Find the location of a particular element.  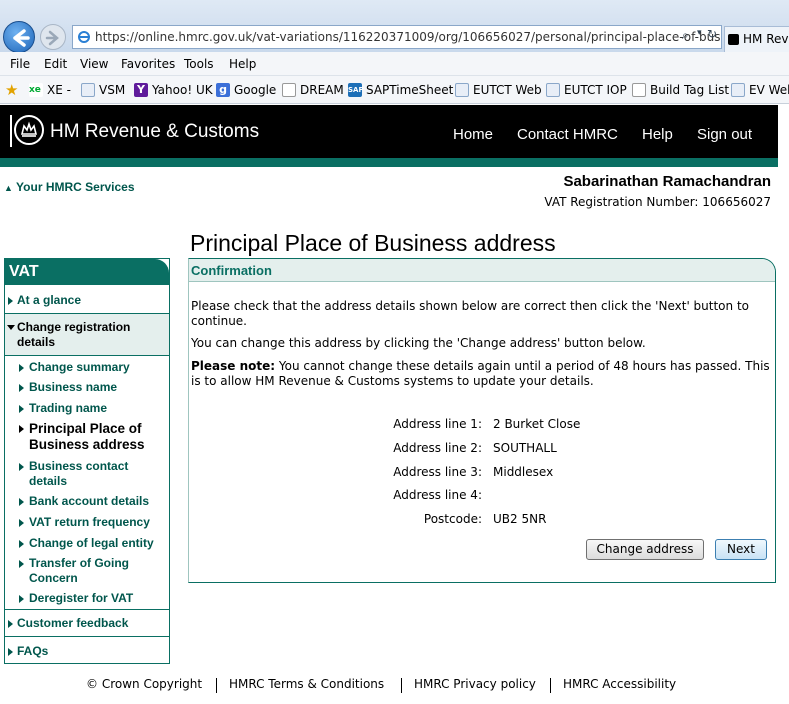

next-button: Next is located at coordinates (741, 549).